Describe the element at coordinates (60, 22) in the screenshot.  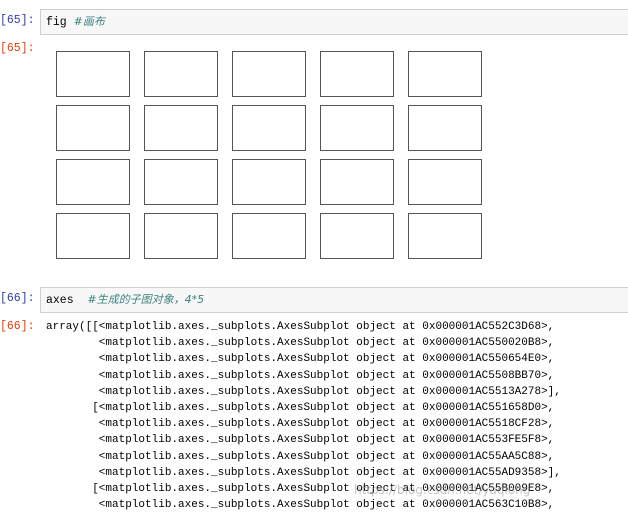
I see `code-text: fig` at that location.